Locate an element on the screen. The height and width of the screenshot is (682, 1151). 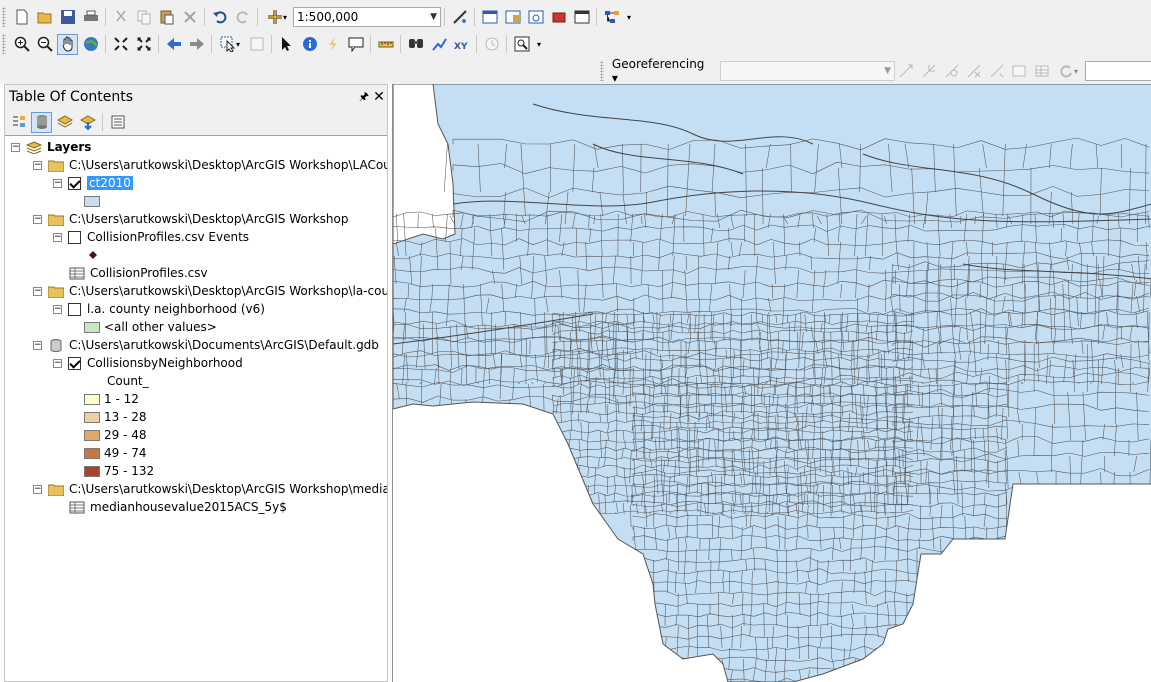
cut-icon is located at coordinates (120, 17).